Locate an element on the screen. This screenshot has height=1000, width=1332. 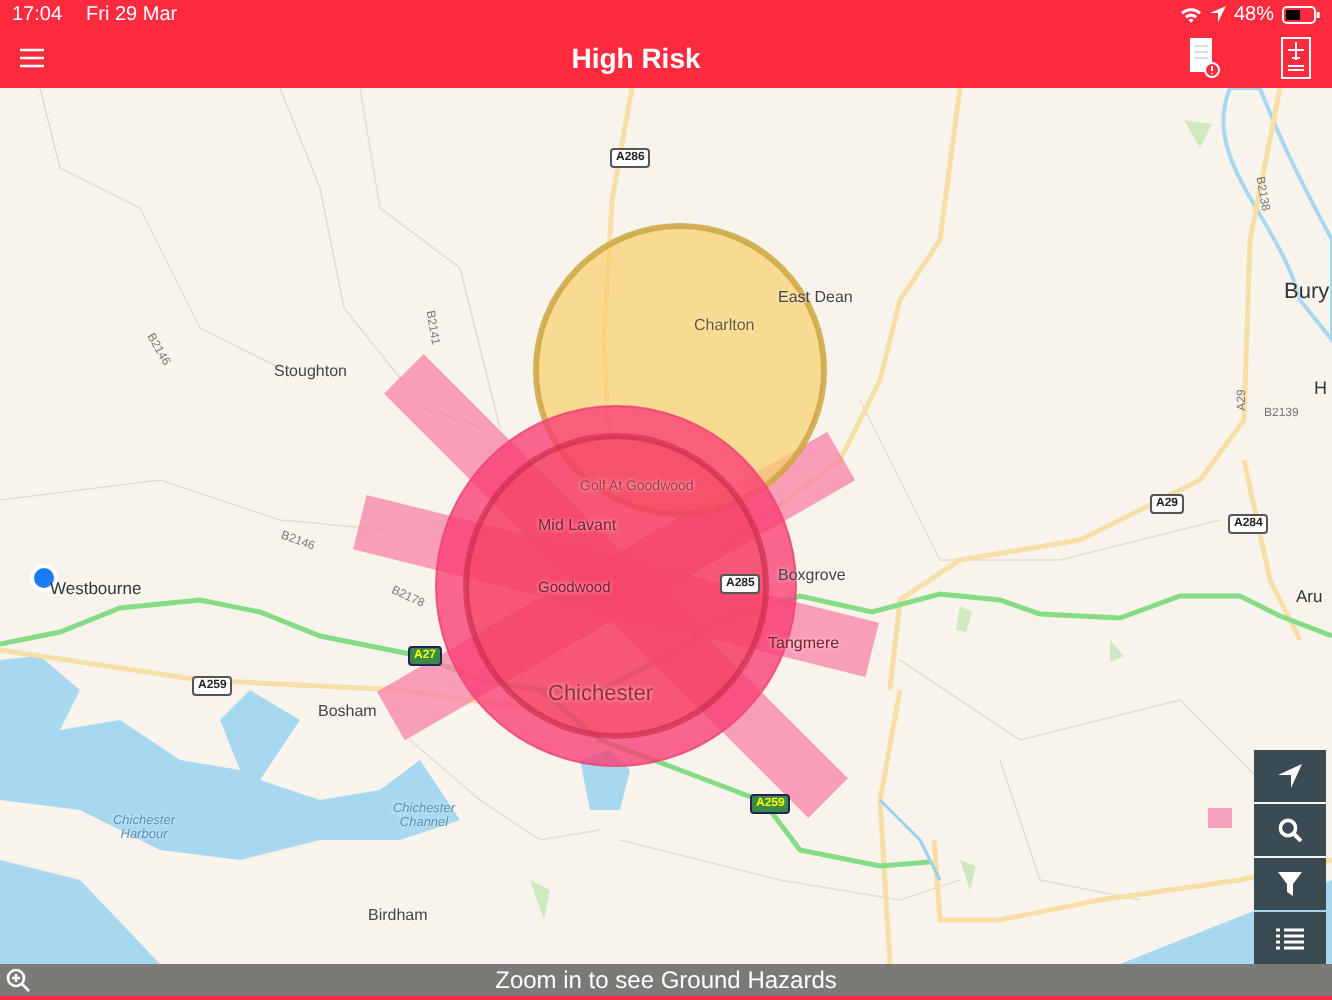
page-title: High Risk is located at coordinates (636, 58).